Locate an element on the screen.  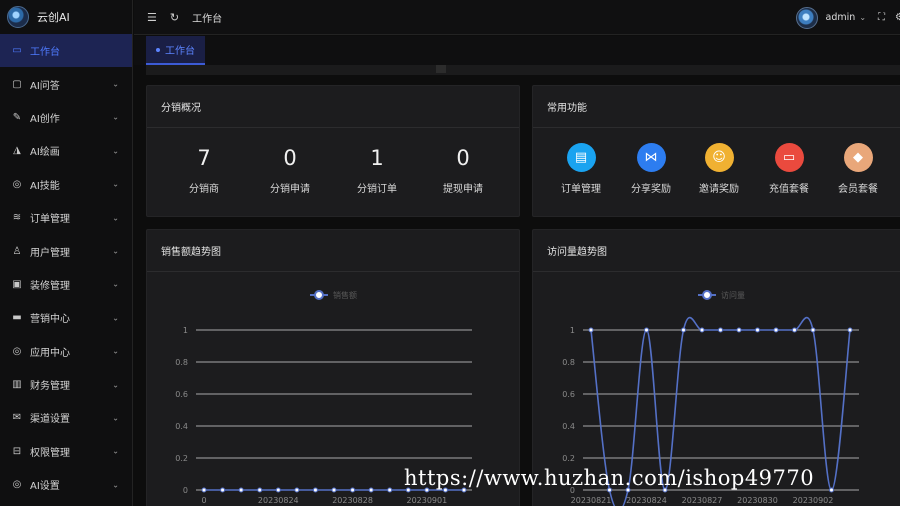
scroll-thumb is located at coordinates (441, 69).